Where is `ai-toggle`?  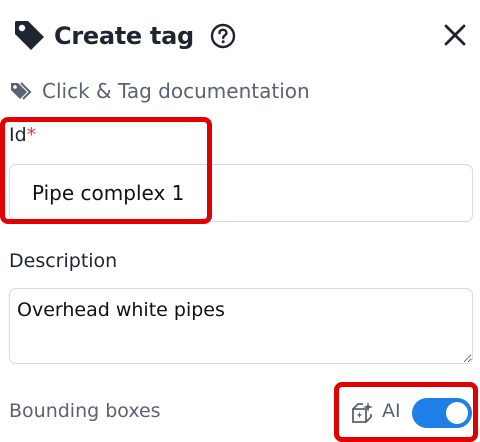
ai-toggle is located at coordinates (442, 413).